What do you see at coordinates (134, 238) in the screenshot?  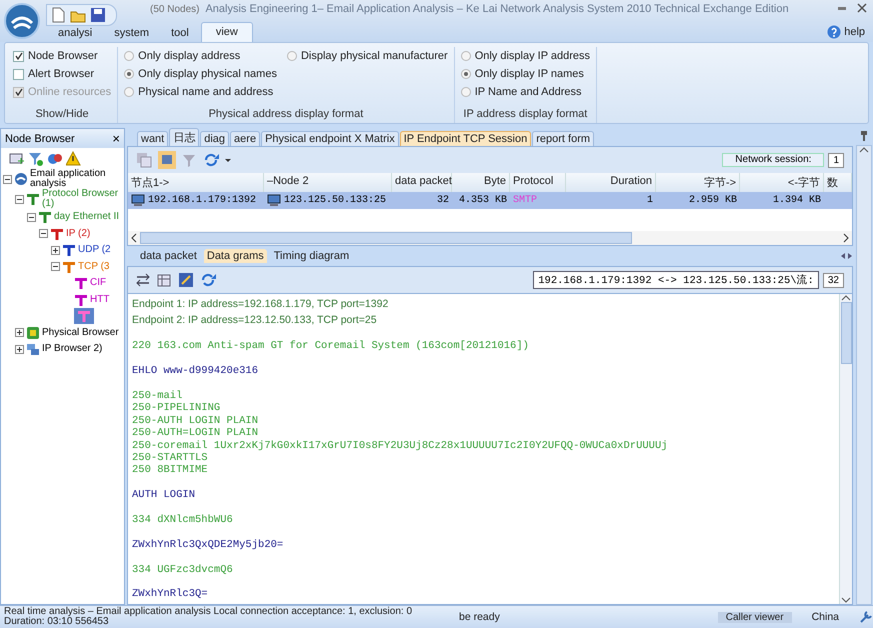 I see `scroll-left-icon` at bounding box center [134, 238].